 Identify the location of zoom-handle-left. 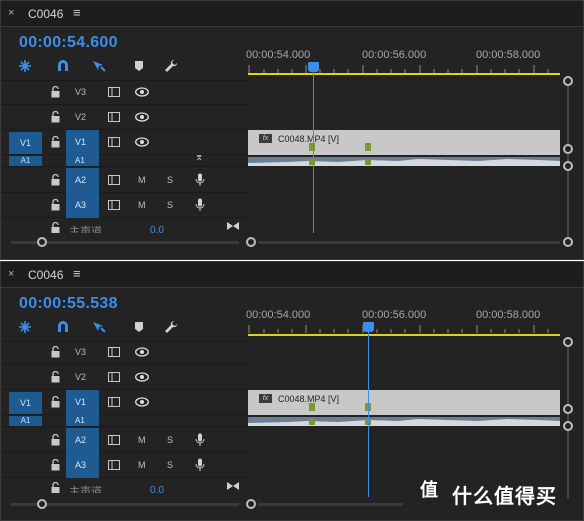
(251, 242).